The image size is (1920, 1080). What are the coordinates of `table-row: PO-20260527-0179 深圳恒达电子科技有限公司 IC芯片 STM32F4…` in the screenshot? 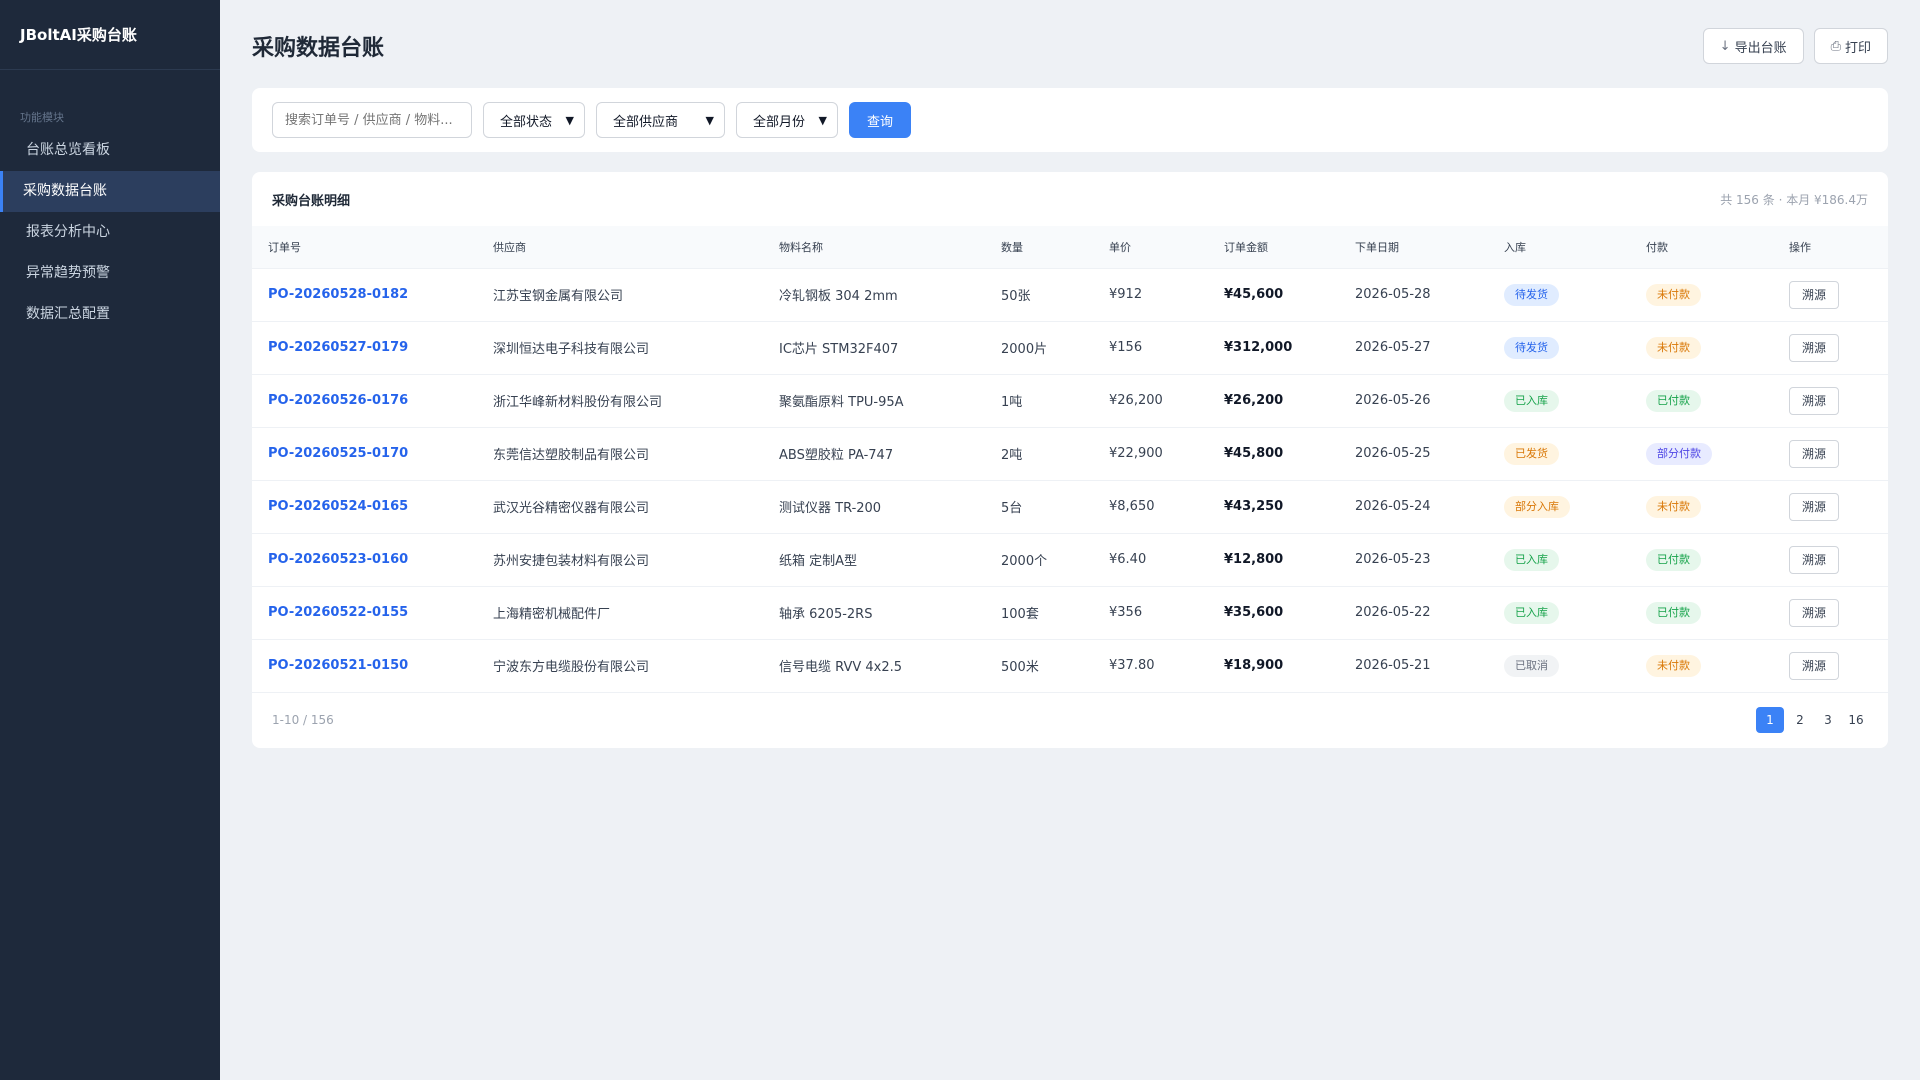 It's located at (1070, 348).